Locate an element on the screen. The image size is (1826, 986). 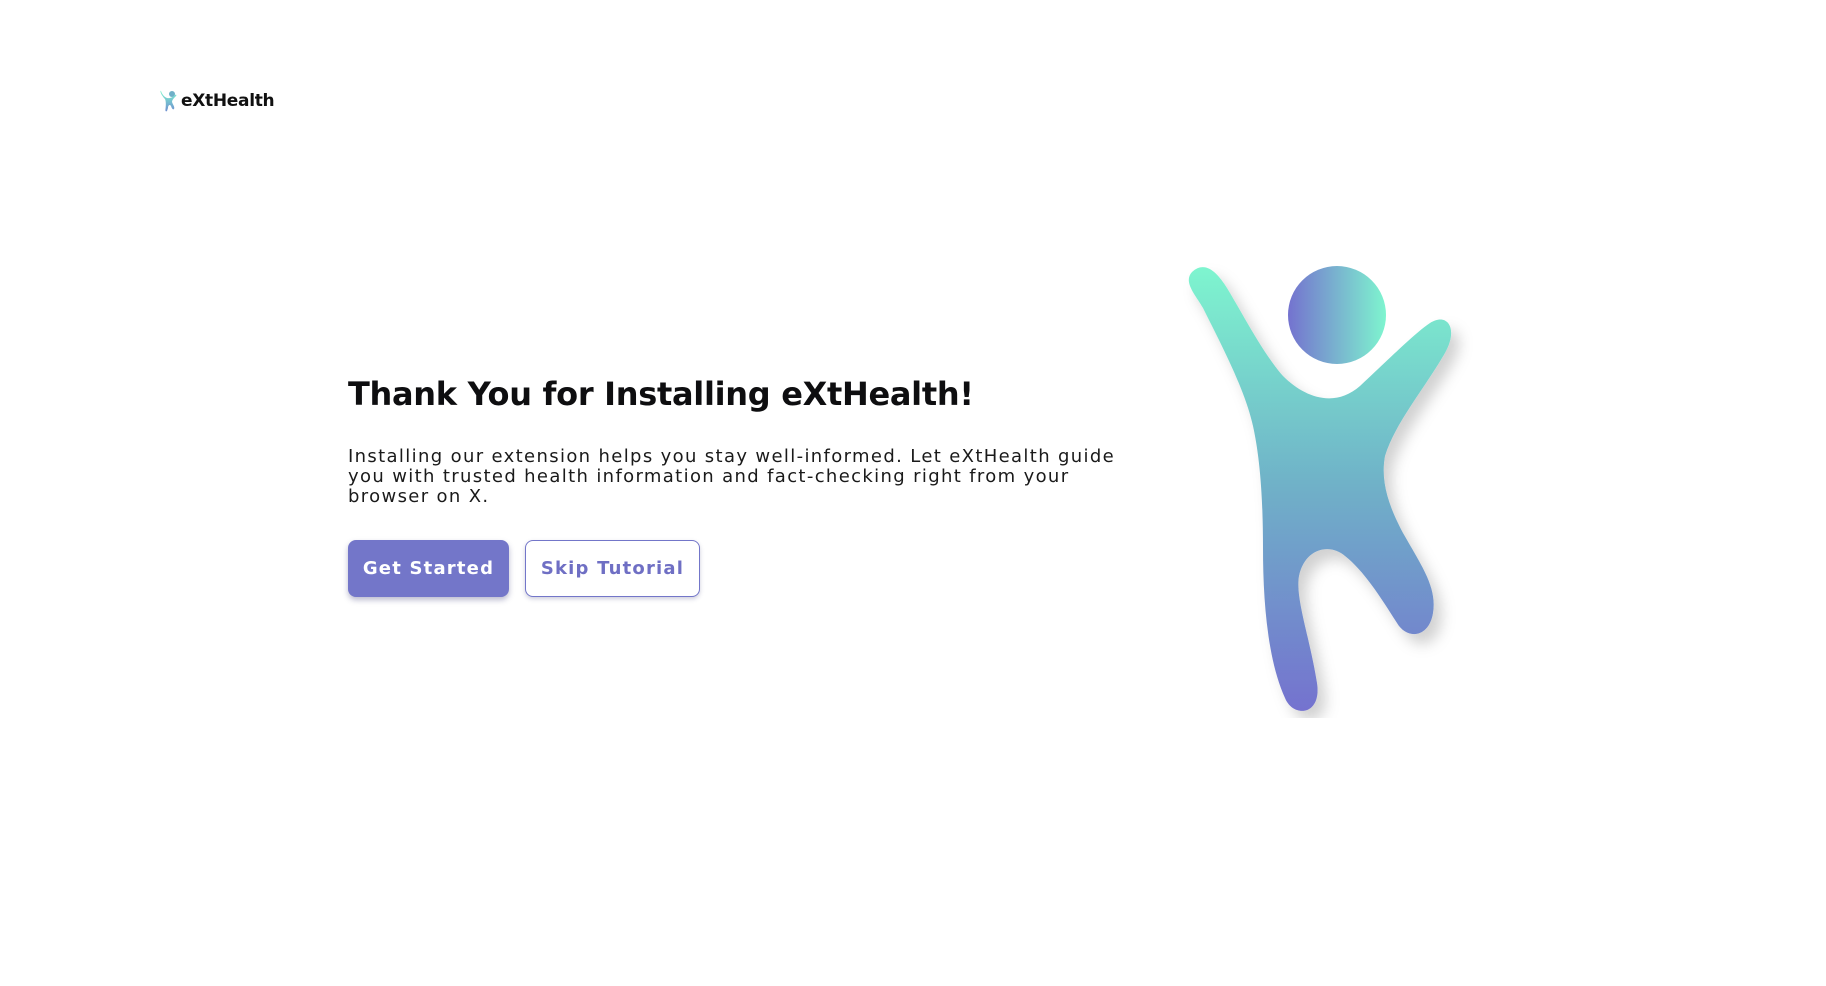
brand: eXtHealth is located at coordinates (217, 101).